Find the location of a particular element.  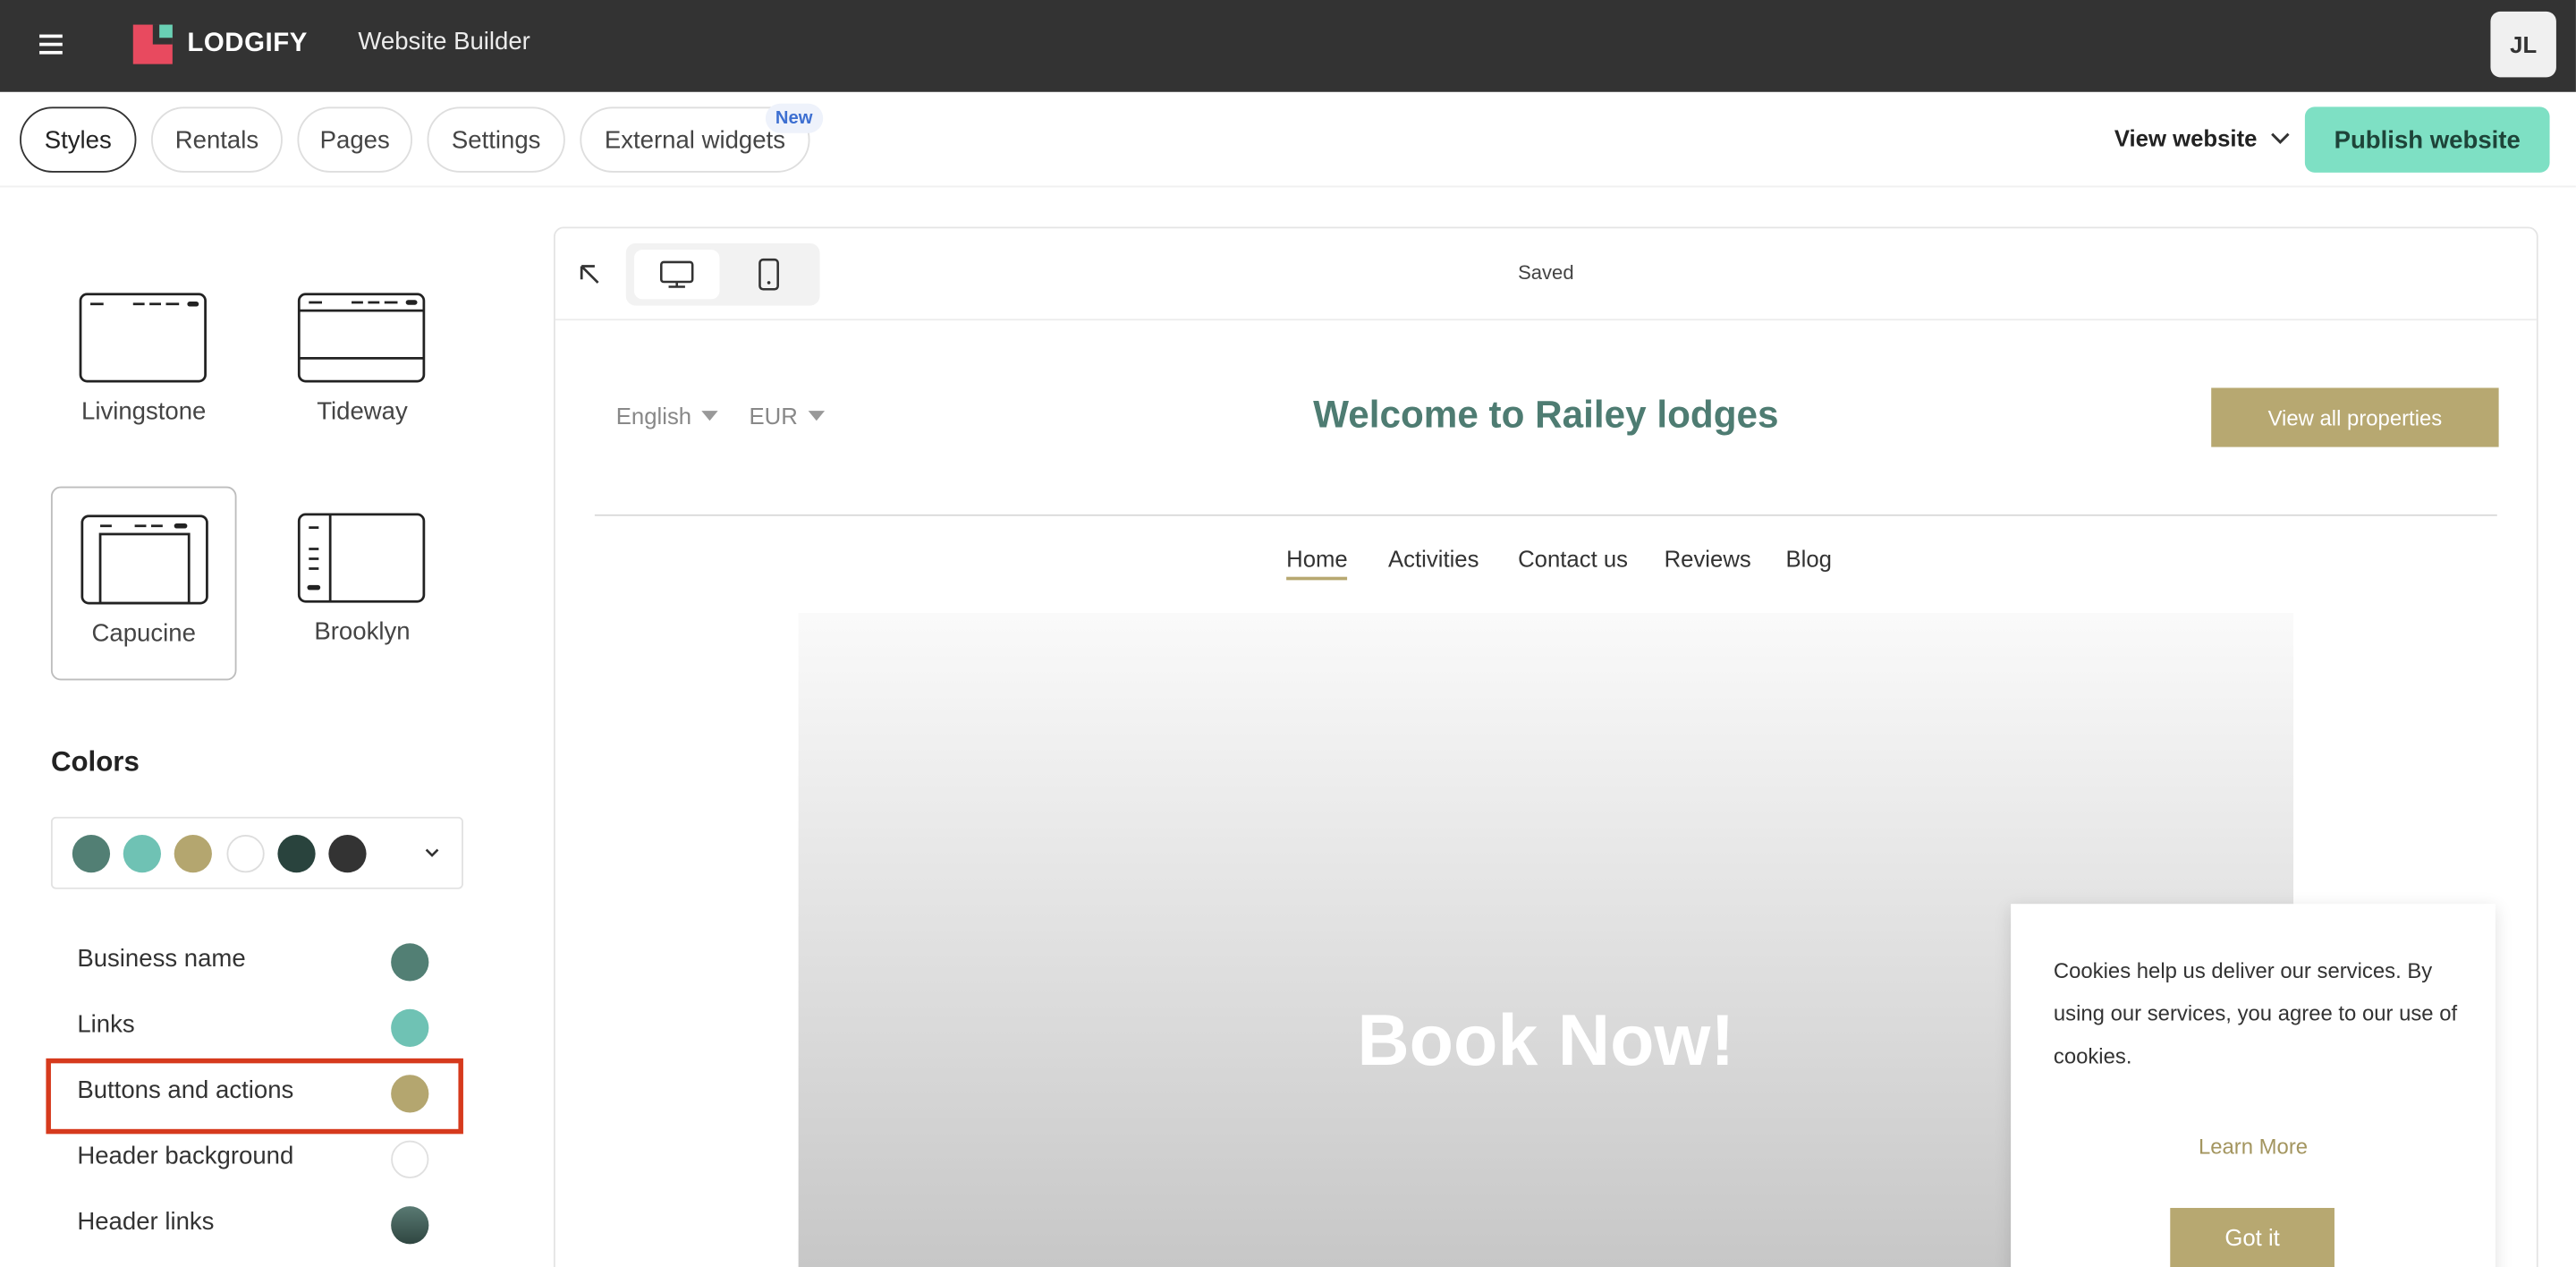

color-row-label: Links is located at coordinates (106, 1024).